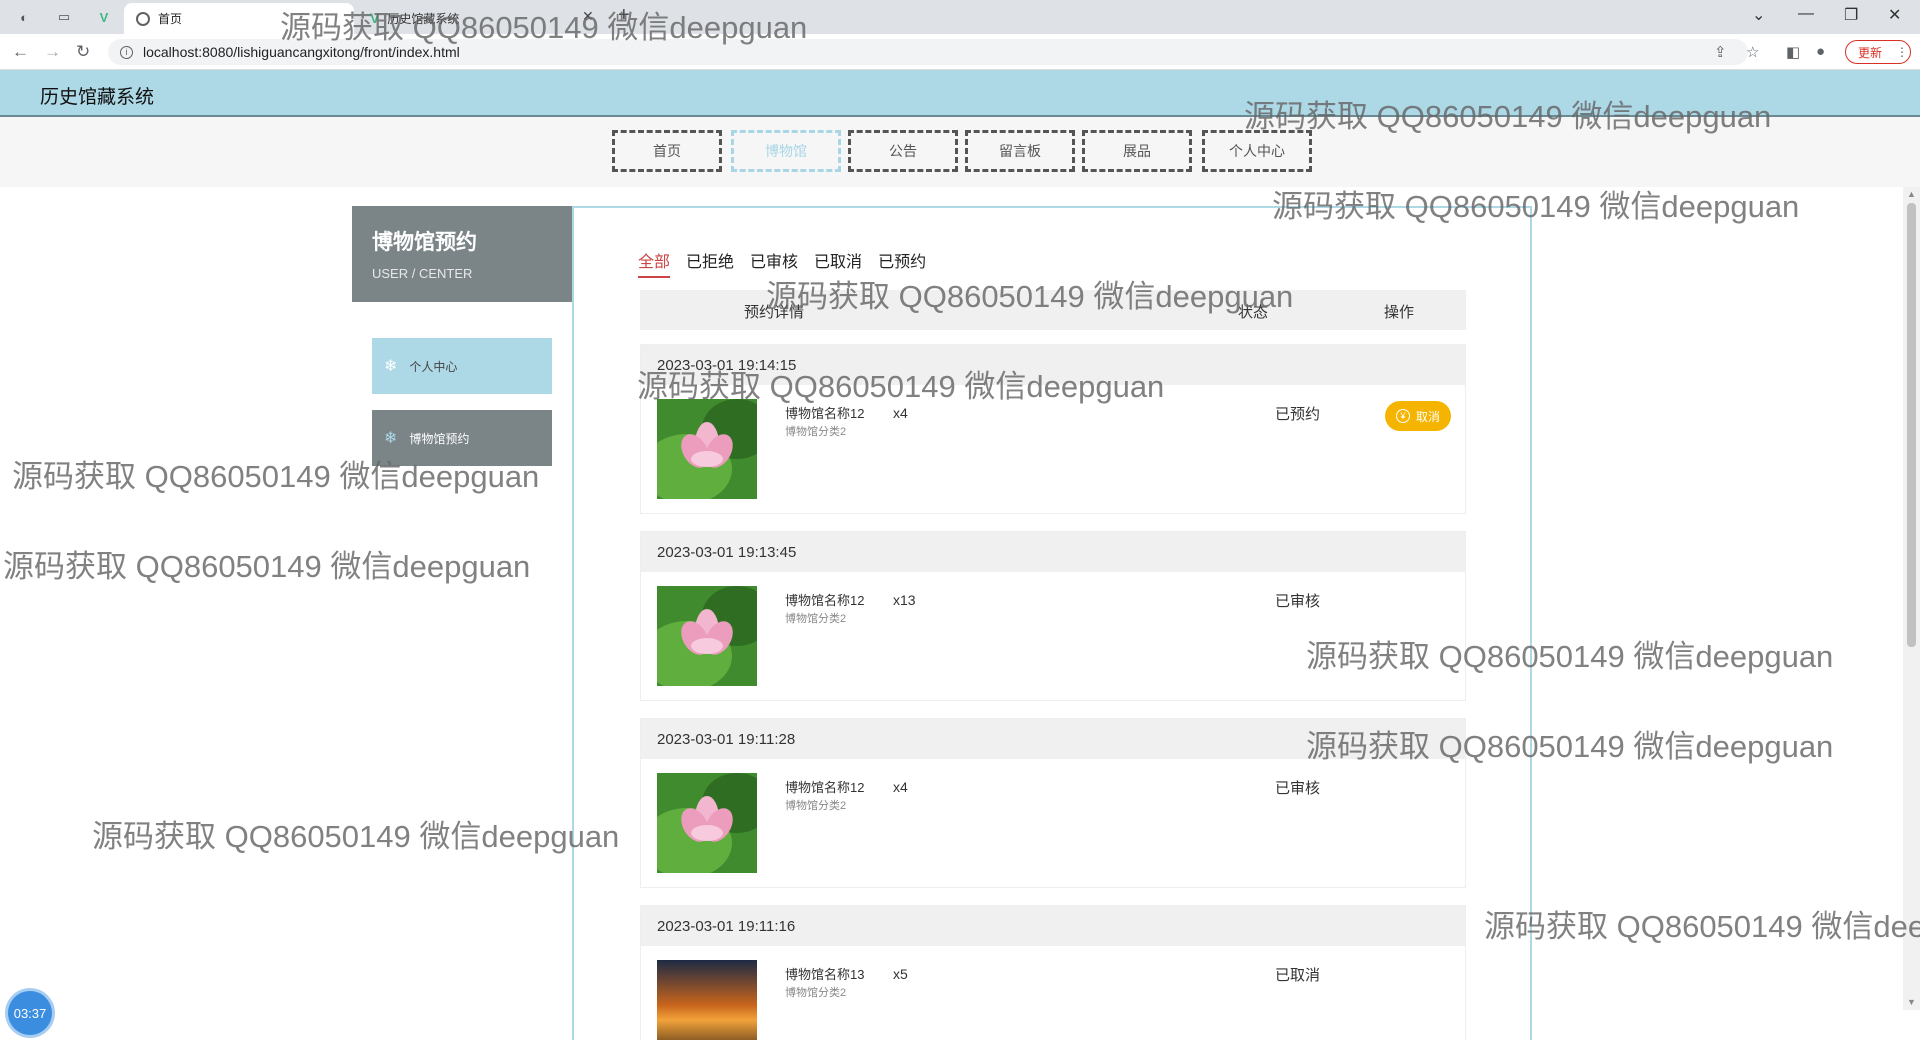 The image size is (1920, 1040). Describe the element at coordinates (52, 52) in the screenshot. I see `forward-icon: →` at that location.